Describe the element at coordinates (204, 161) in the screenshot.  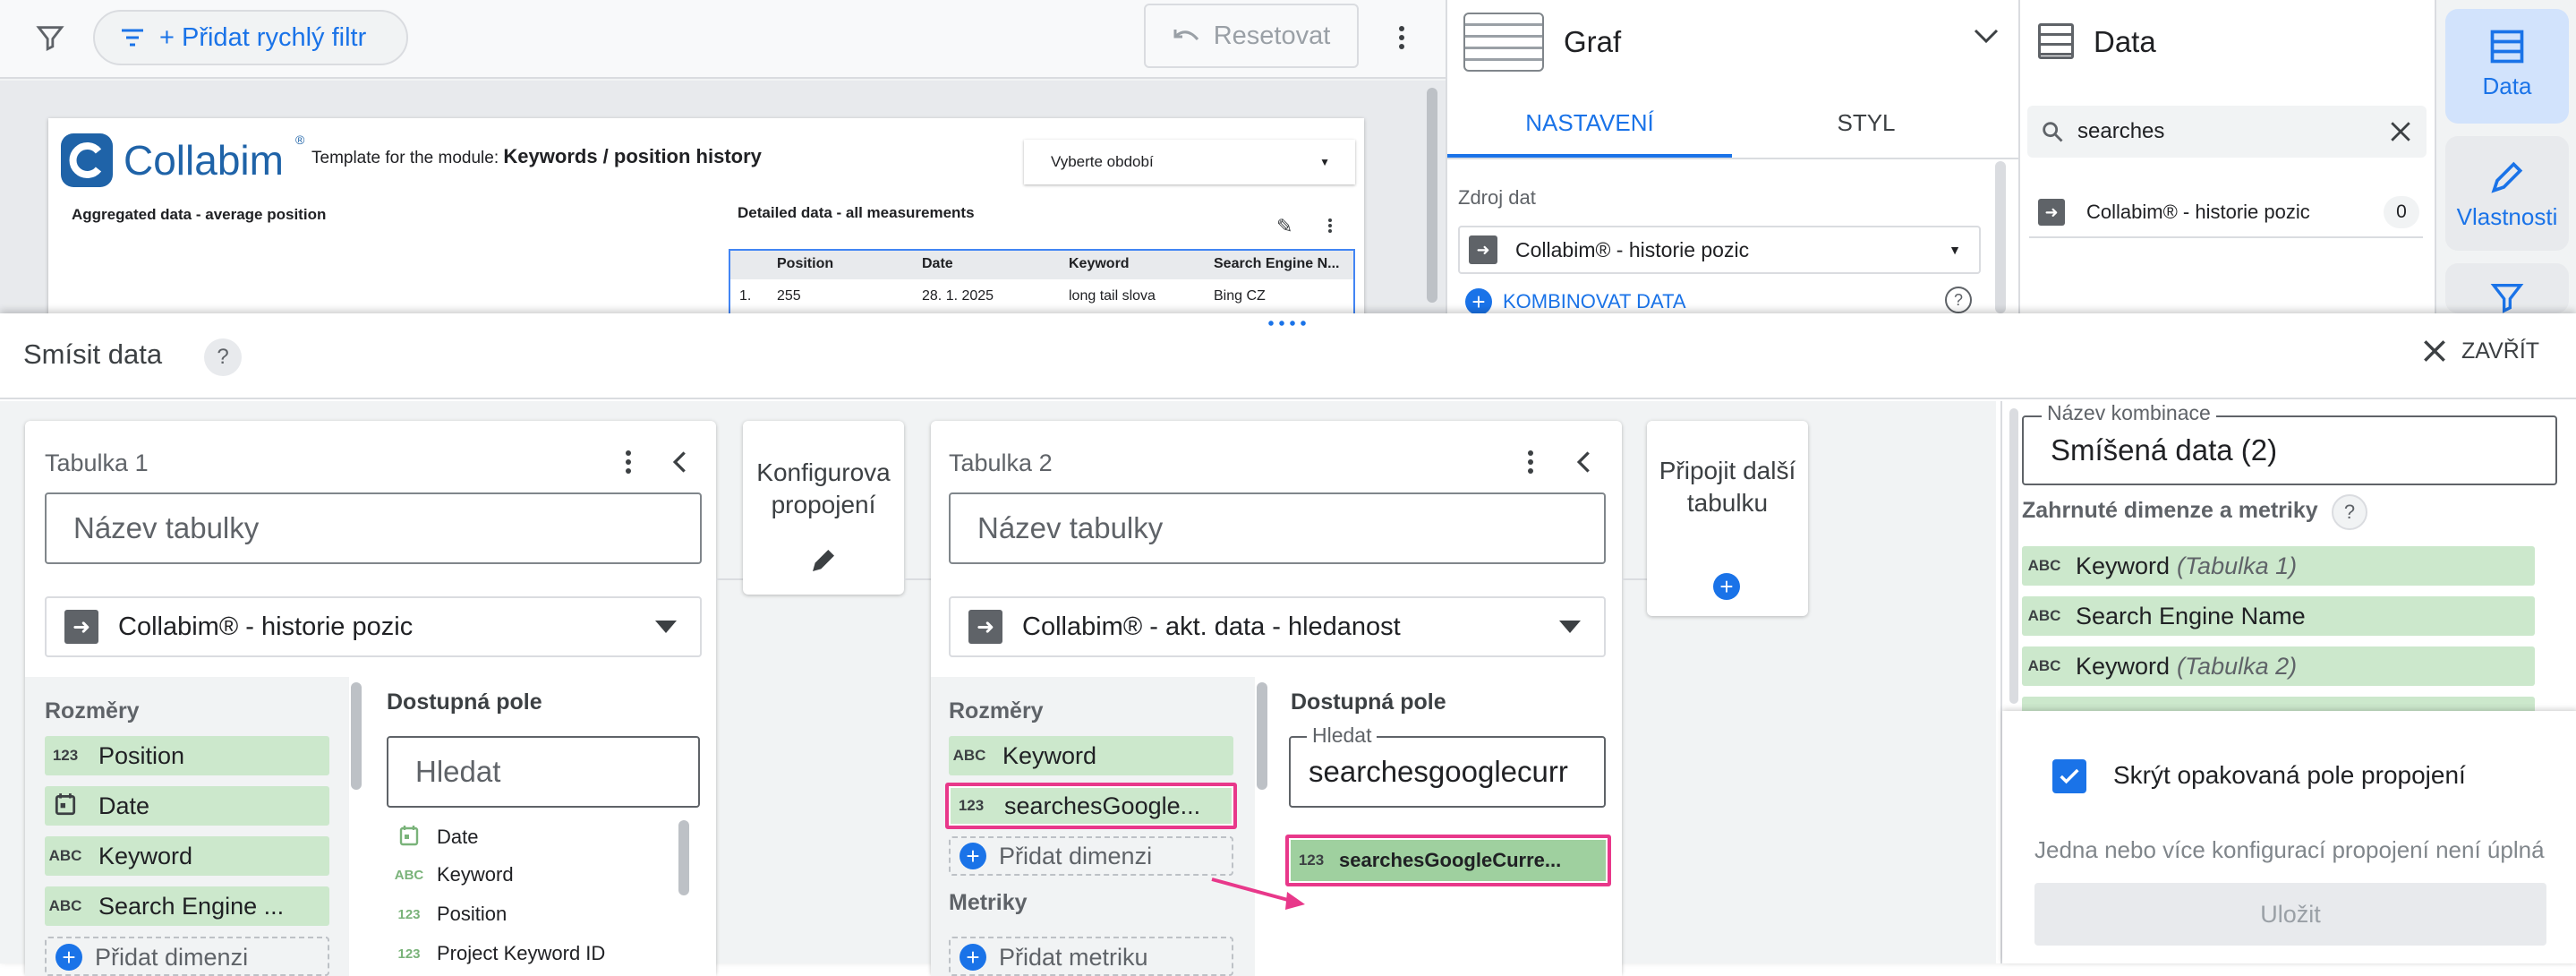
I see `logo-text: Collabim` at that location.